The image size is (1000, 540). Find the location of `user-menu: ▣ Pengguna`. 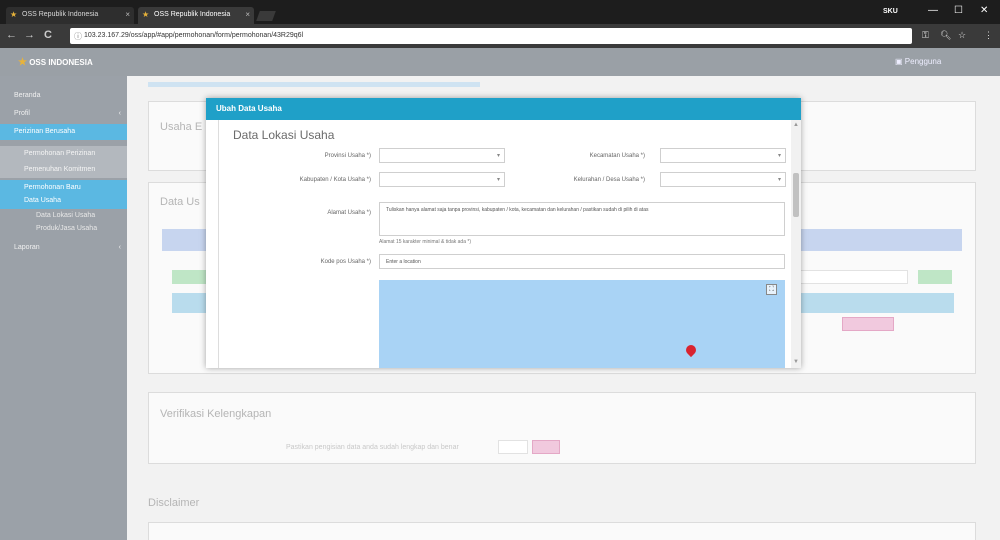

user-menu: ▣ Pengguna is located at coordinates (918, 61).